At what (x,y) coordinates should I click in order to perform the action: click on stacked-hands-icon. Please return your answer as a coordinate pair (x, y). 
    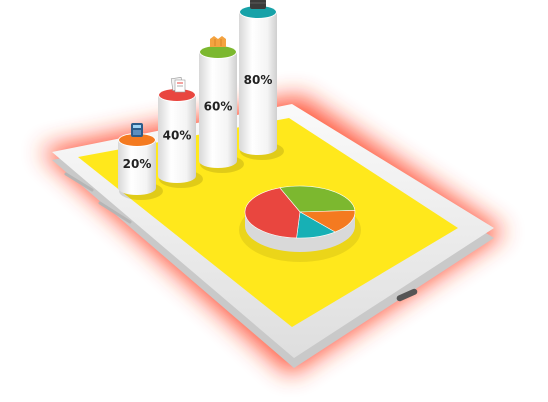
    Looking at the image, I should click on (218, 41).